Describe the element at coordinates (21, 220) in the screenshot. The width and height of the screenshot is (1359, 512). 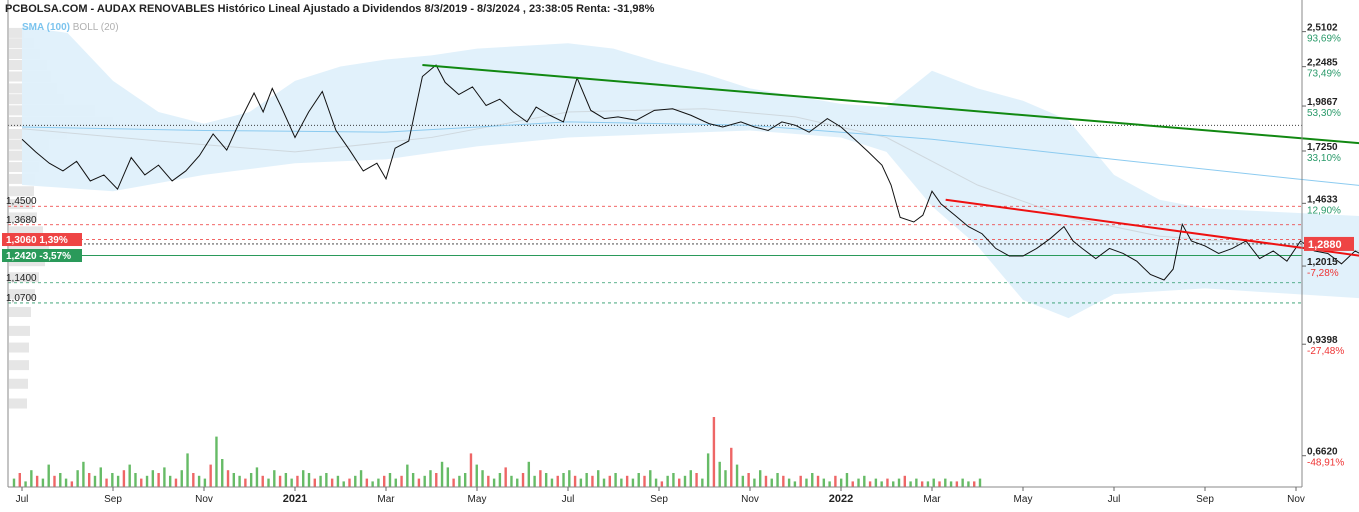
I see `level-label: 1,3680` at that location.